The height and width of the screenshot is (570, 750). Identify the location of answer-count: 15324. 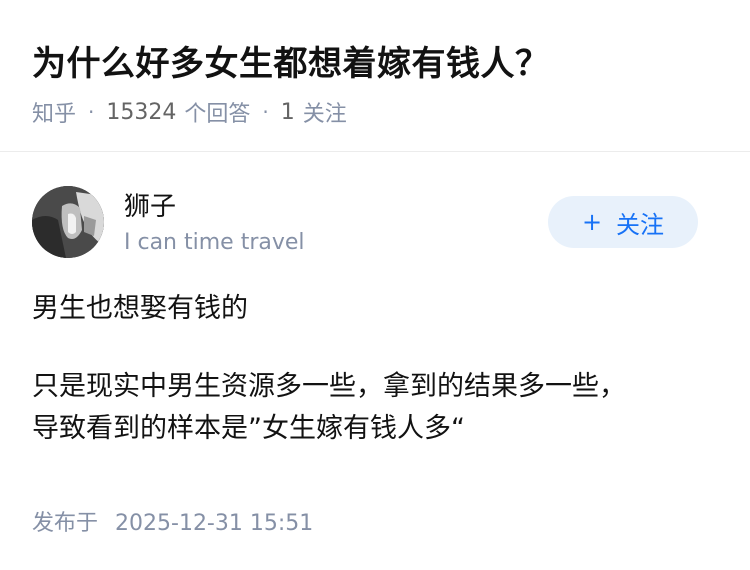
(141, 112).